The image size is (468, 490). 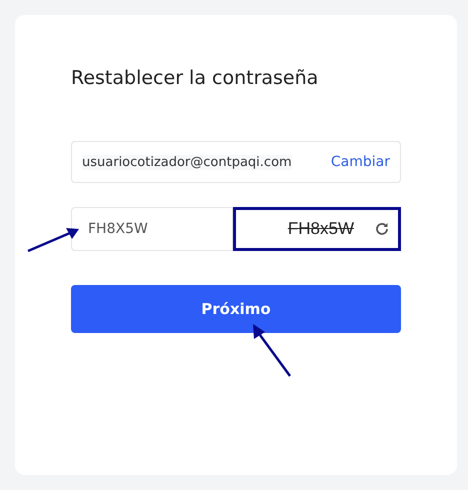 I want to click on email-field: usuariocotizador@contpaqi.com Cambiar, so click(x=236, y=162).